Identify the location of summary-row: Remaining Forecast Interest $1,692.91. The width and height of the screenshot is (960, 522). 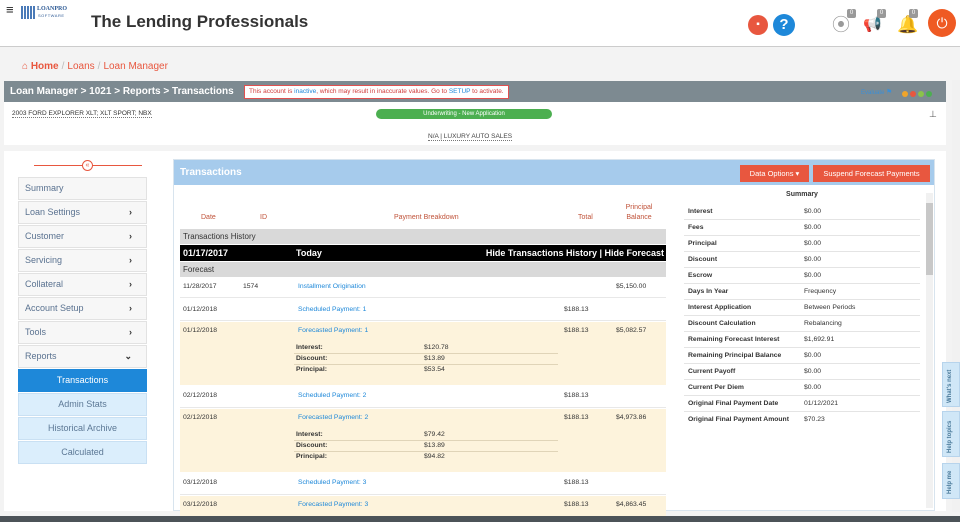
(802, 340).